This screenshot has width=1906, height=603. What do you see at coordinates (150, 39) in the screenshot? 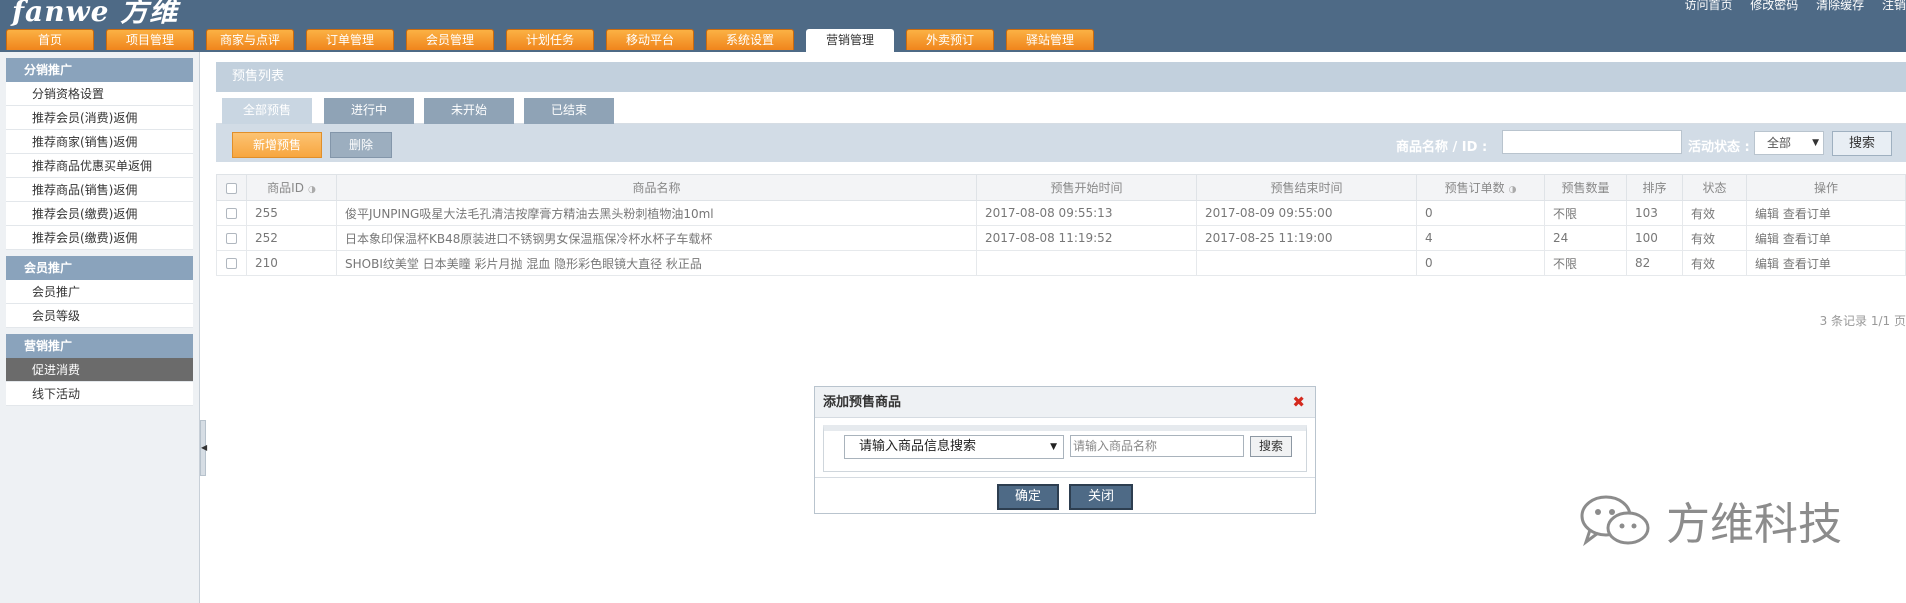
I see `nav-tab-projects: 项目管理` at bounding box center [150, 39].